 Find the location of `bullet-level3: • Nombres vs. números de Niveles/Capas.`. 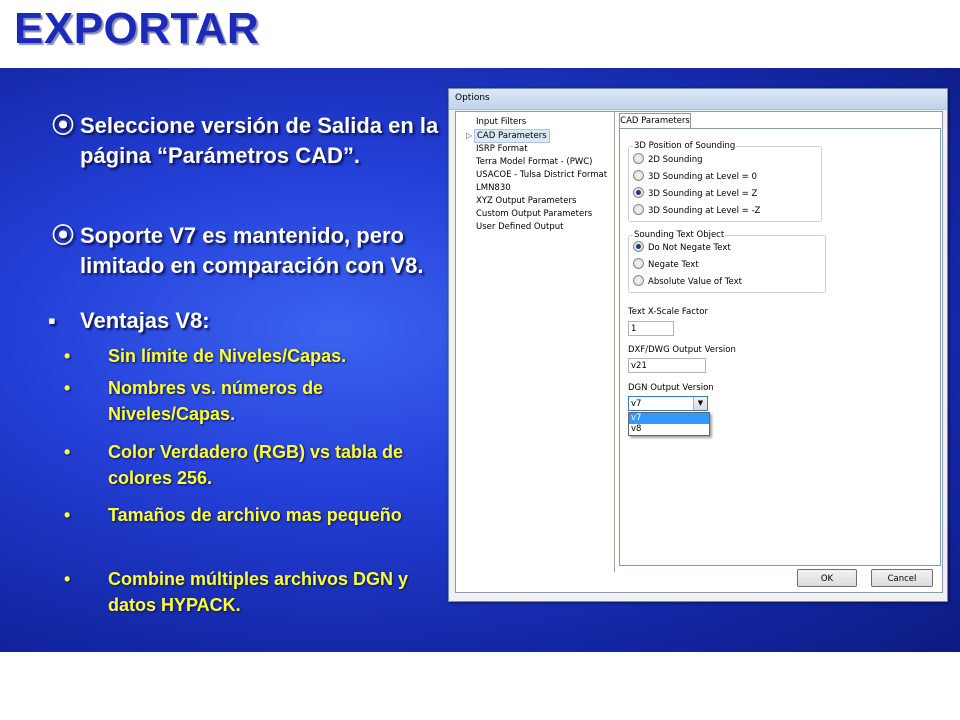

bullet-level3: • Nombres vs. números de Niveles/Capas. is located at coordinates (244, 401).